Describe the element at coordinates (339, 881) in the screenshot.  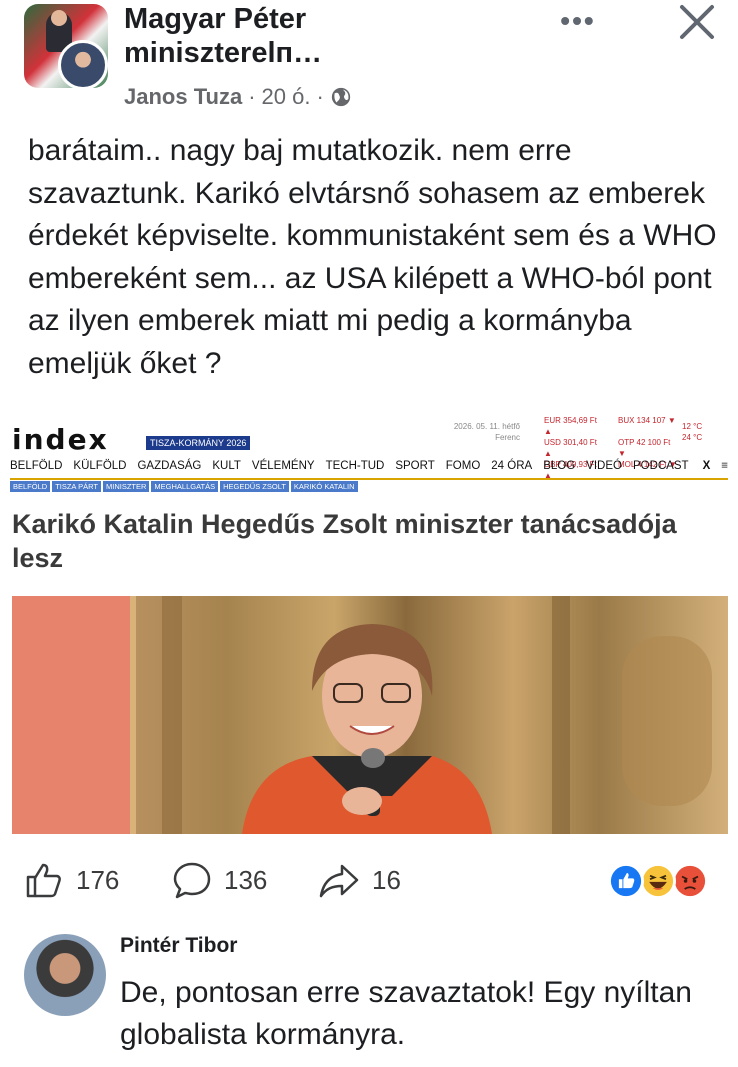
I see `share-arrow-icon` at that location.